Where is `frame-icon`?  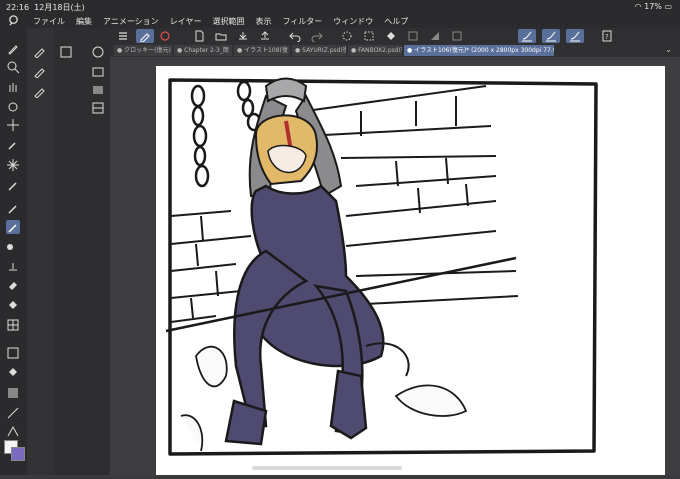 frame-icon is located at coordinates (13, 353).